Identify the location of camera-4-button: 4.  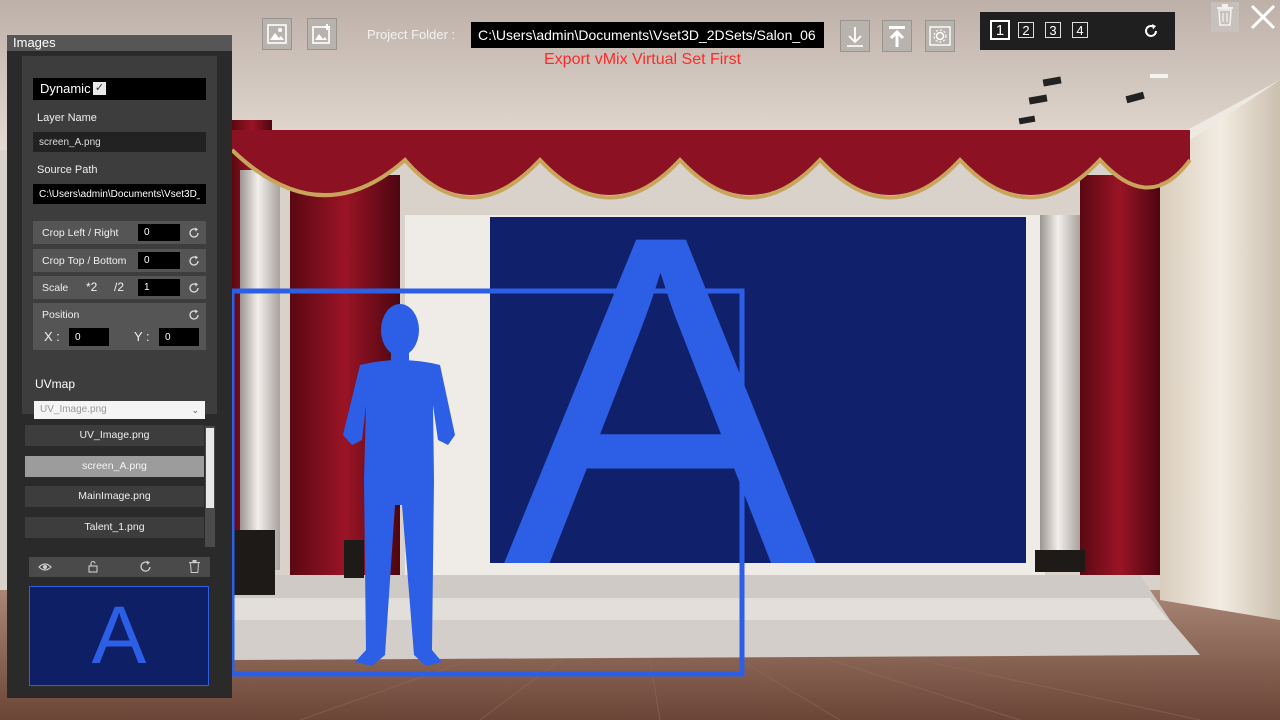
(1080, 30).